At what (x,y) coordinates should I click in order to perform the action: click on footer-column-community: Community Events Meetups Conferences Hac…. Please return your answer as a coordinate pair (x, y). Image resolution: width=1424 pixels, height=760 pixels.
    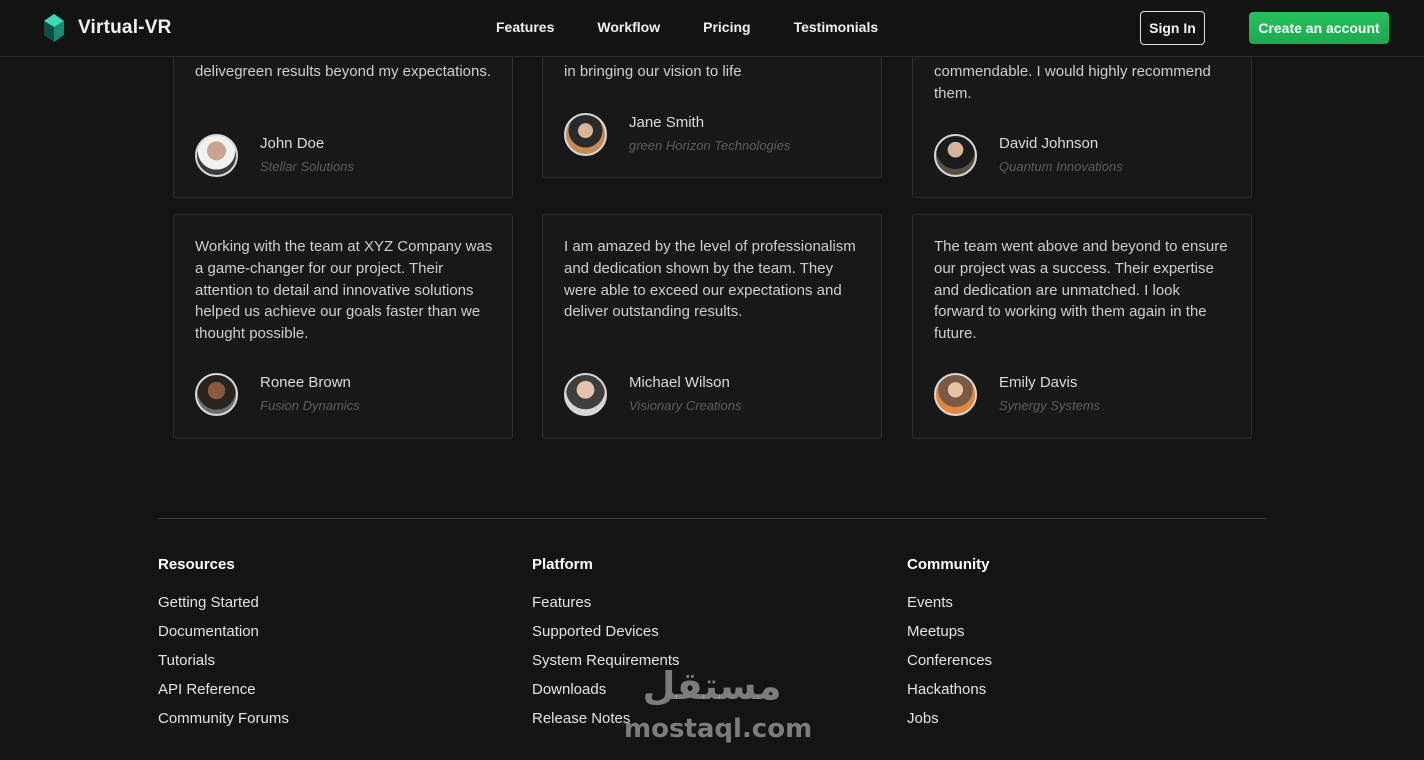
    Looking at the image, I should click on (949, 644).